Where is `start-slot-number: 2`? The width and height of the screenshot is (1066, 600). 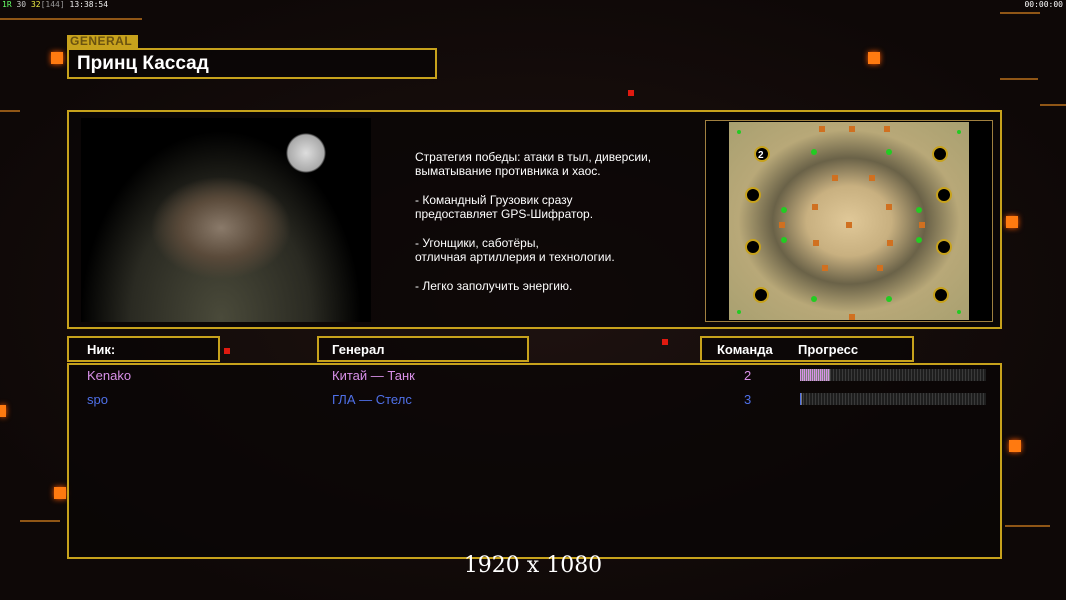
start-slot-number: 2 is located at coordinates (761, 155).